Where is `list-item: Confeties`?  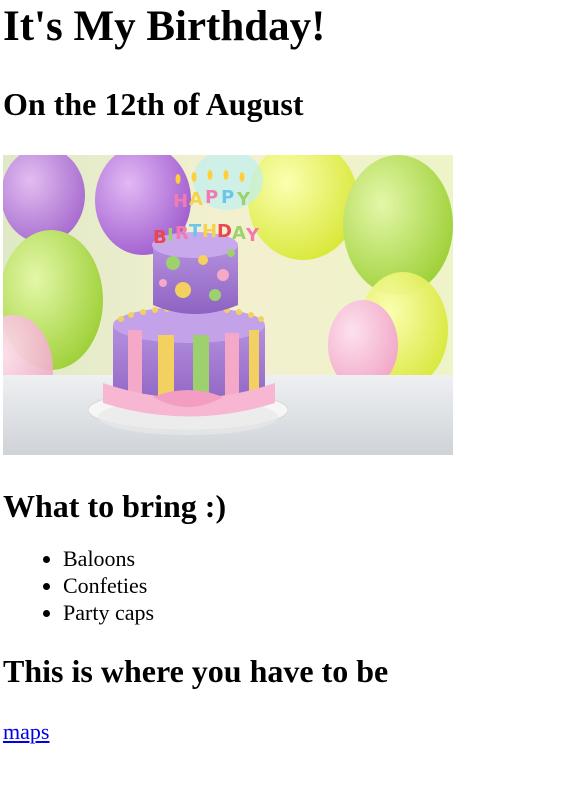 list-item: Confeties is located at coordinates (320, 585).